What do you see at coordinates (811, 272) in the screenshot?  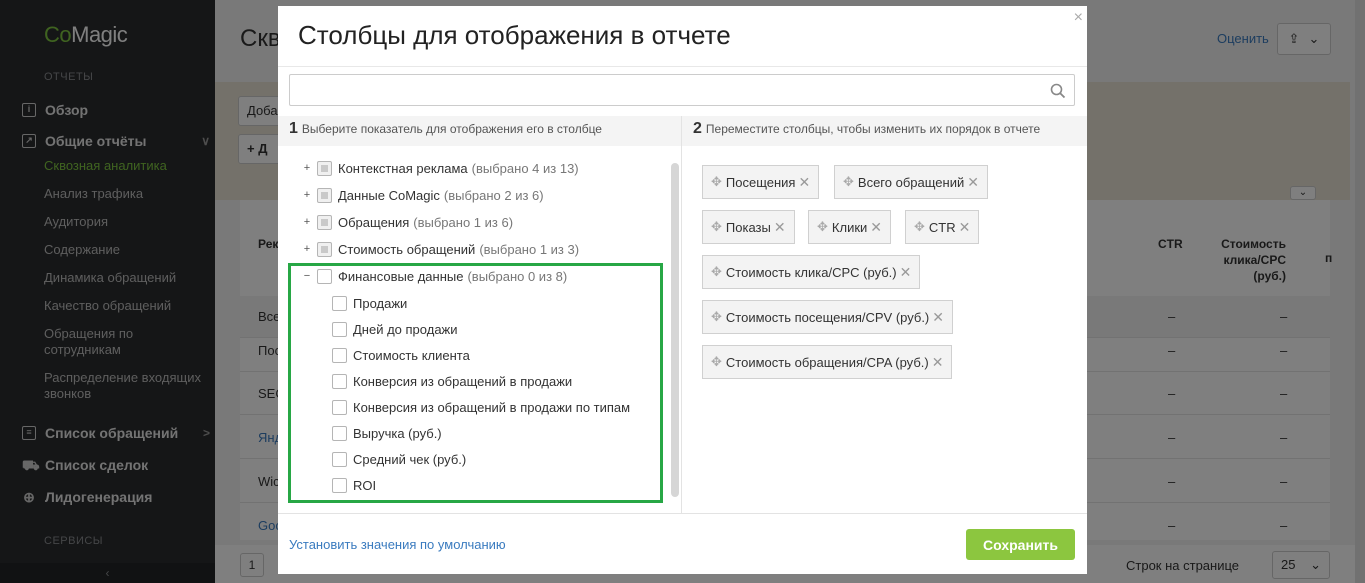 I see `column-tag: ✥ Стоимость клика/CPC (руб.) ✕` at bounding box center [811, 272].